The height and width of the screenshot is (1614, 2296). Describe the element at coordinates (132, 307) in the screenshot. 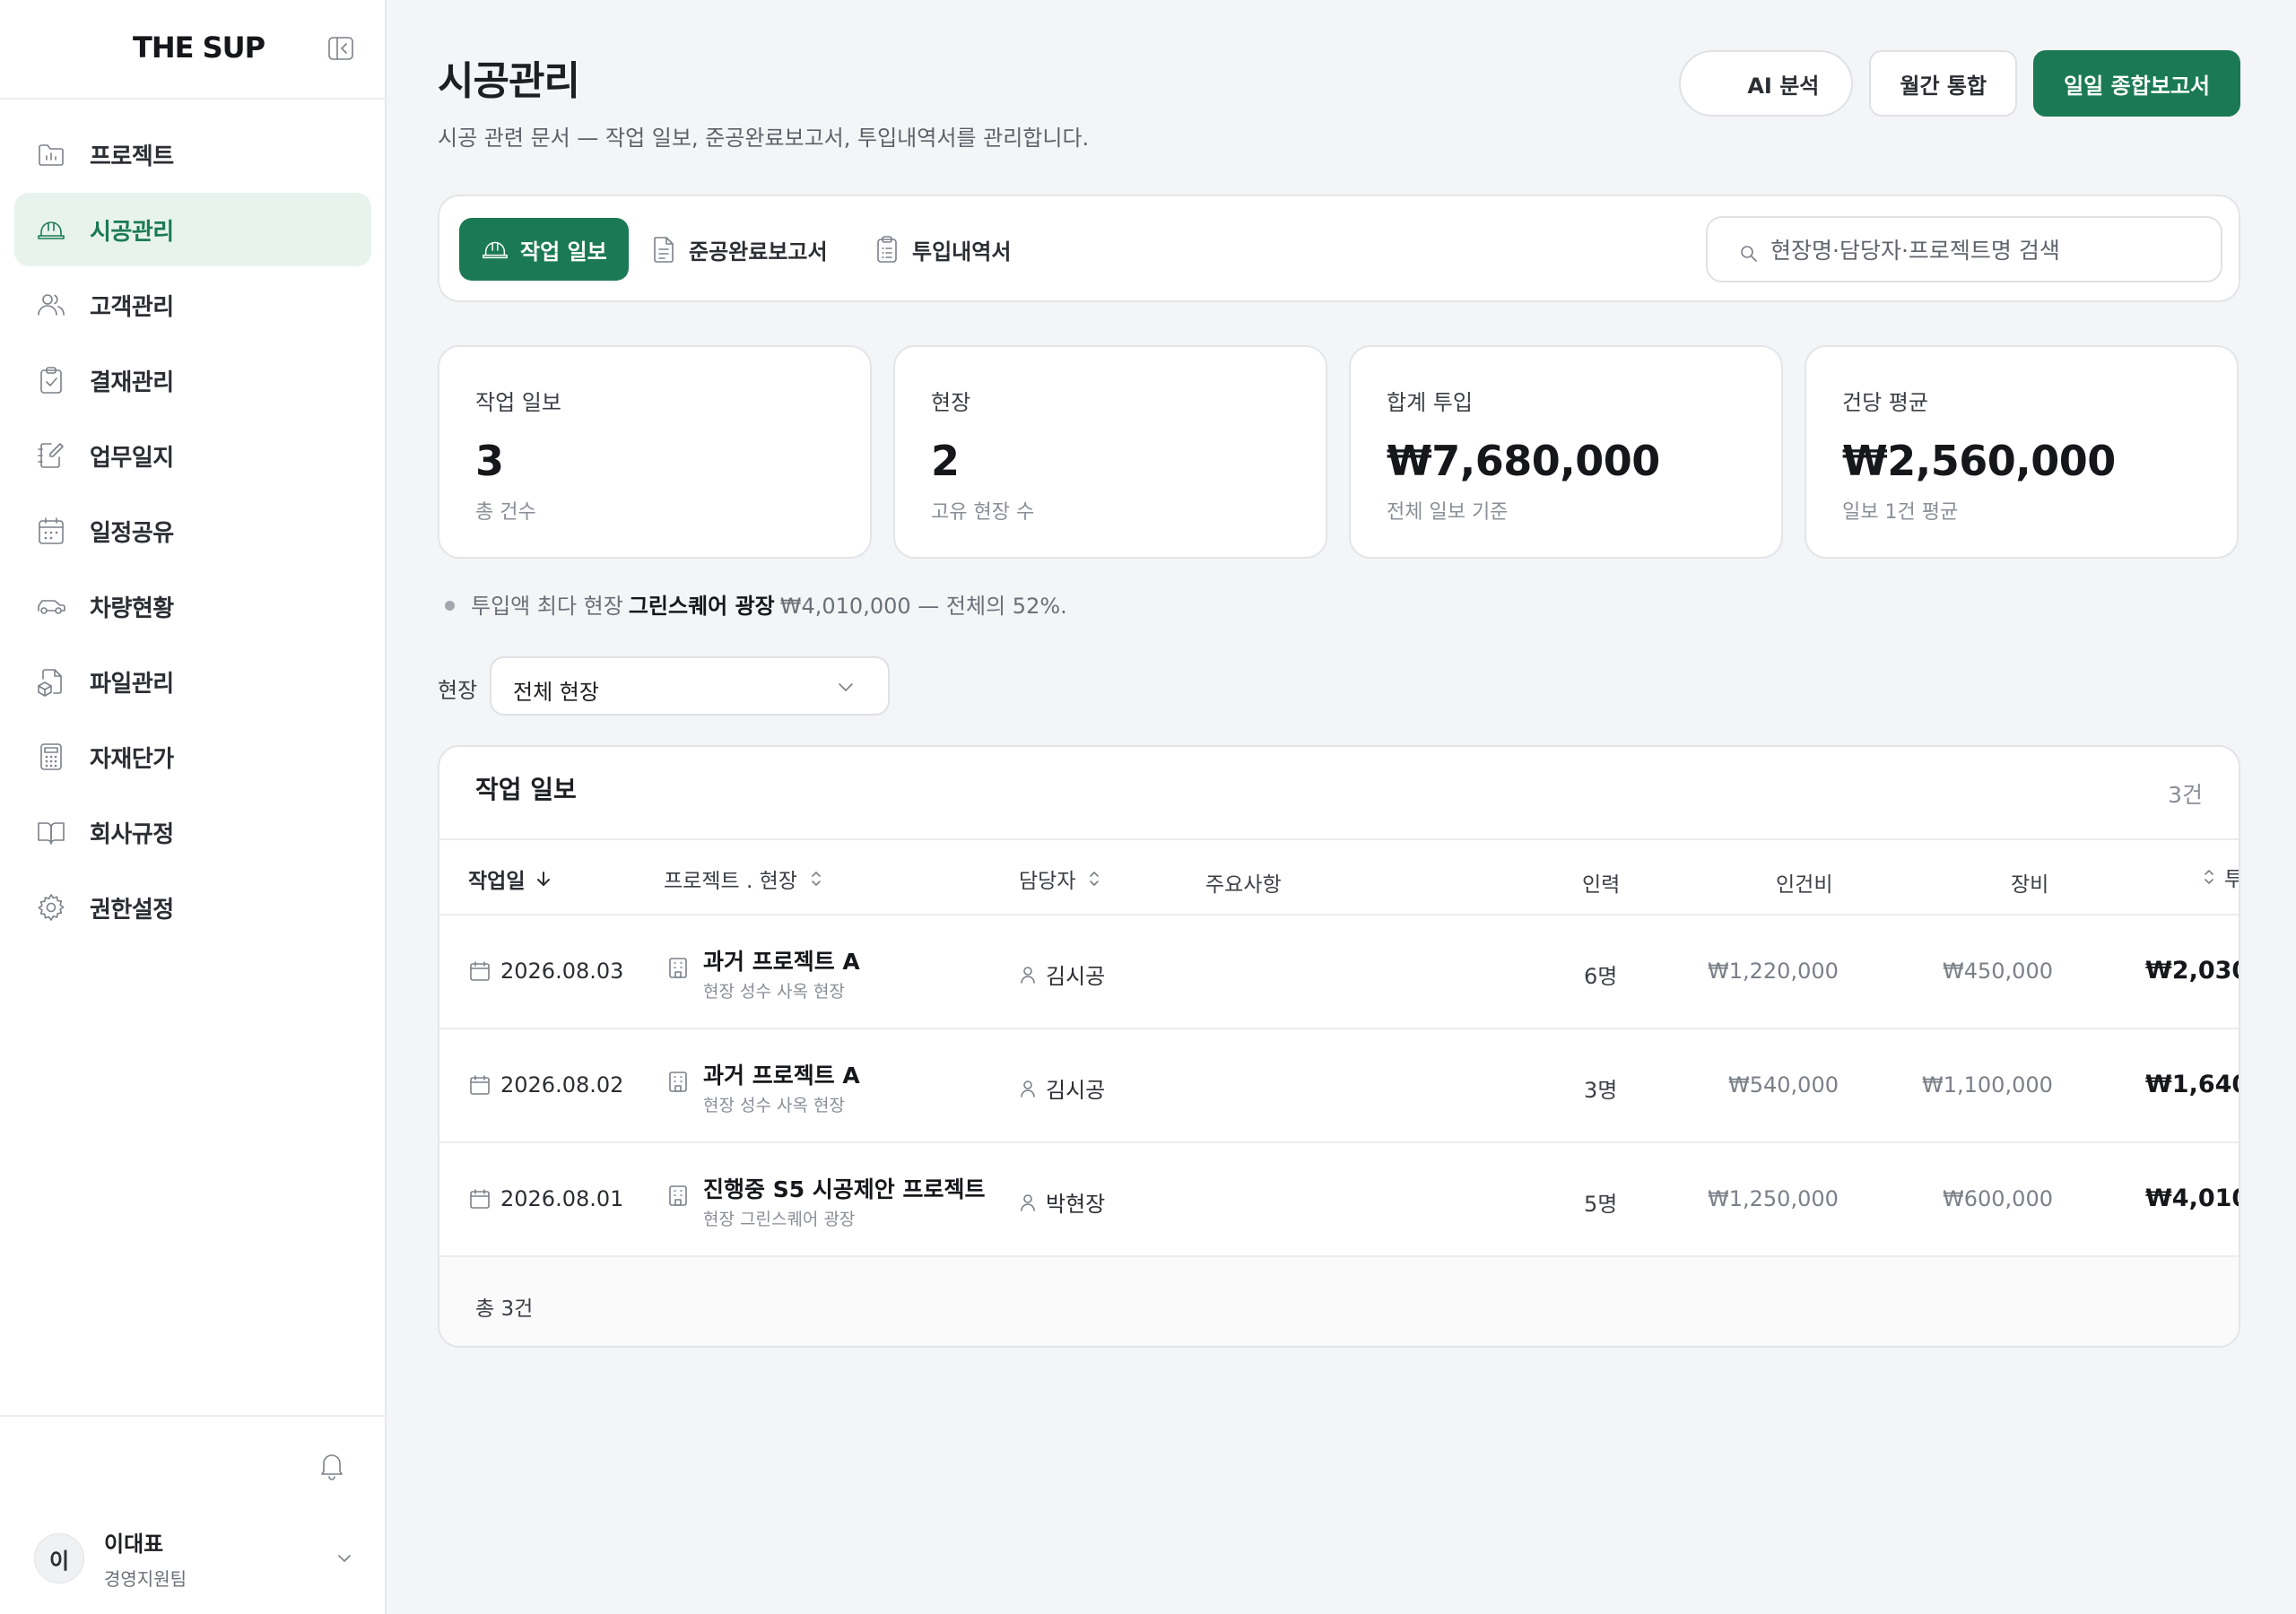

I see `sidebar-item-label: 고객관리` at that location.